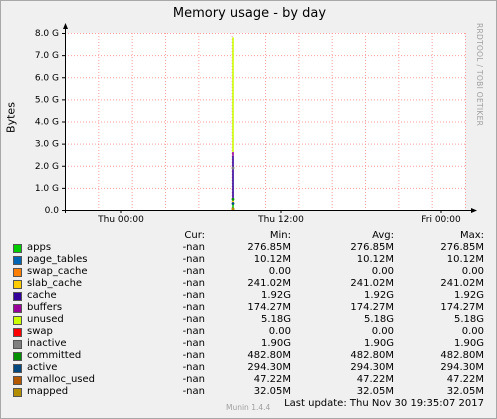 The image size is (497, 419). I want to click on y-tick-label: 4.0 G, so click(47, 123).